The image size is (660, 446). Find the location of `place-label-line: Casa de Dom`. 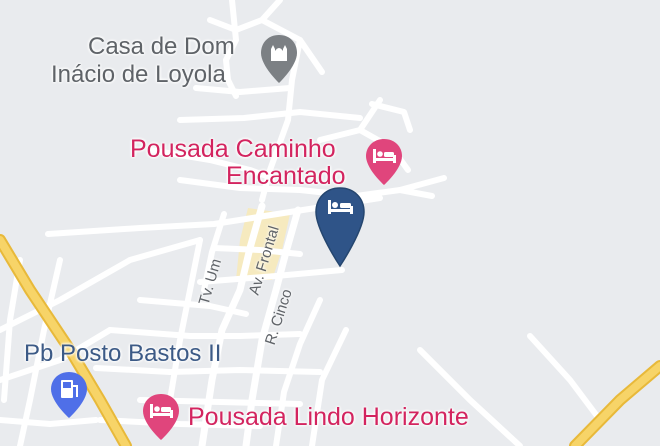

place-label-line: Casa de Dom is located at coordinates (161, 46).